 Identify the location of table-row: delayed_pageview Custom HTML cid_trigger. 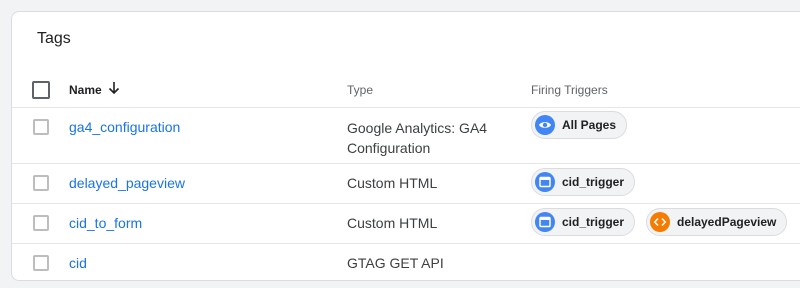
(406, 183).